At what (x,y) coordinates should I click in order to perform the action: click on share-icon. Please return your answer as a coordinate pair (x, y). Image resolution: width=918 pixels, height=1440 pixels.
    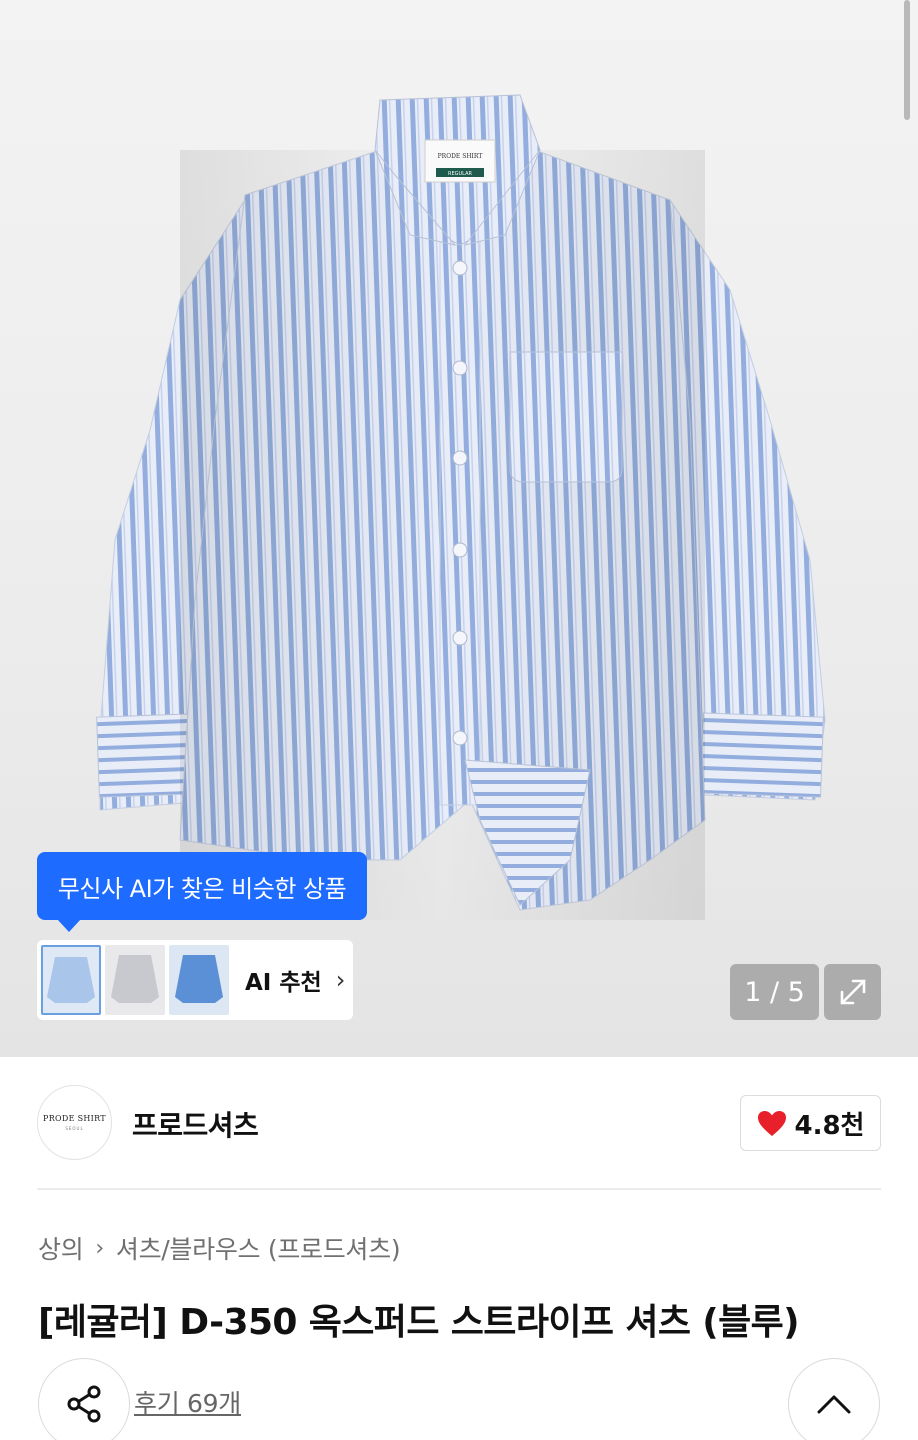
    Looking at the image, I should click on (84, 1404).